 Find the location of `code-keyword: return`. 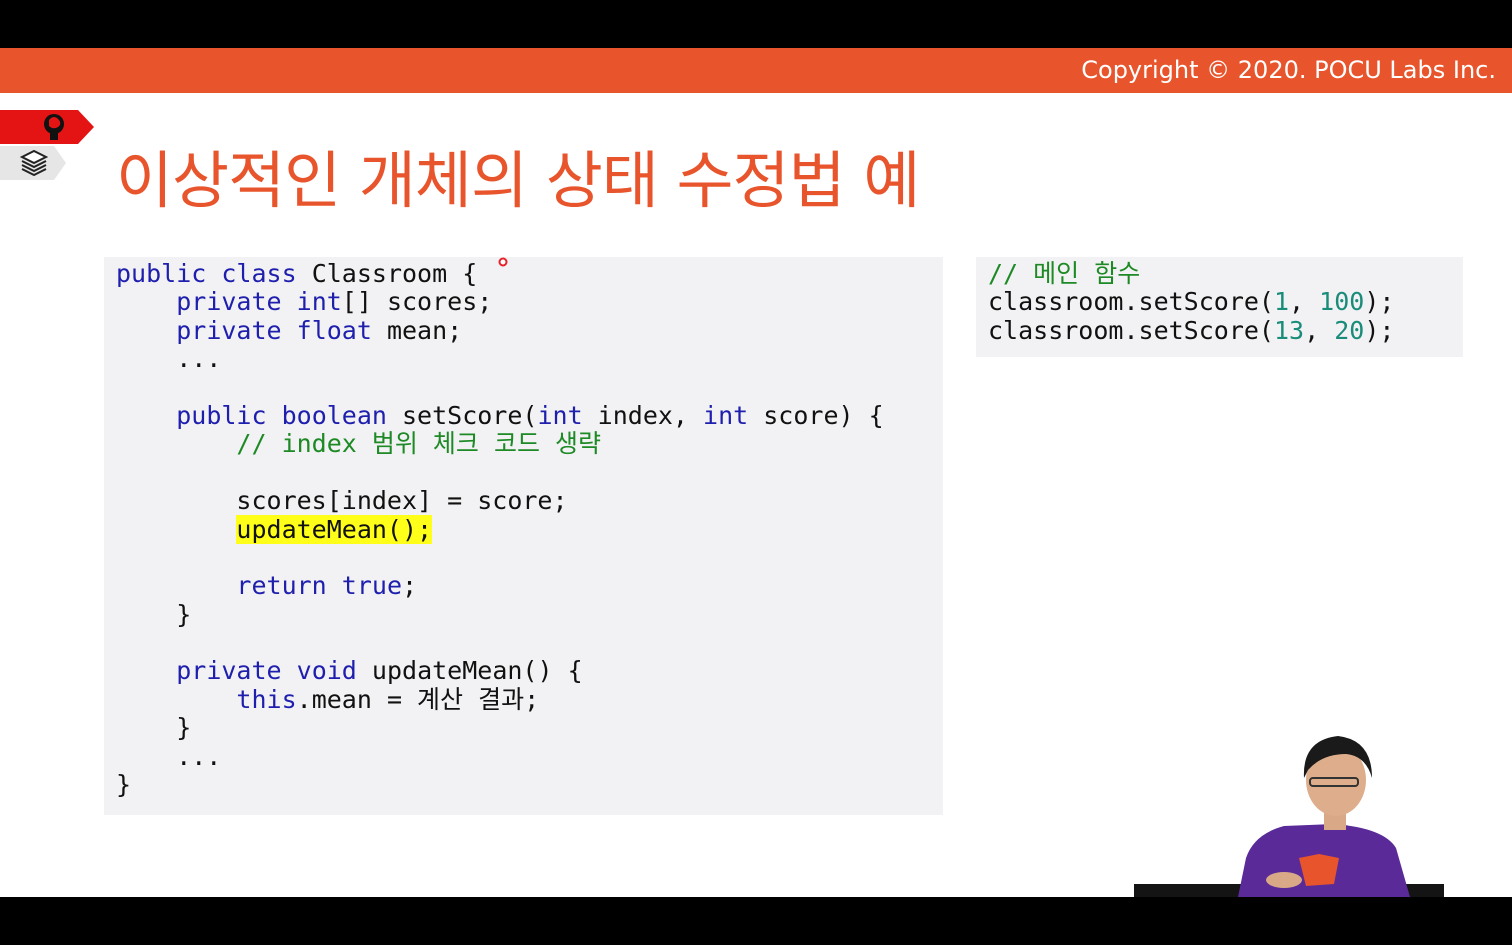

code-keyword: return is located at coordinates (281, 586).